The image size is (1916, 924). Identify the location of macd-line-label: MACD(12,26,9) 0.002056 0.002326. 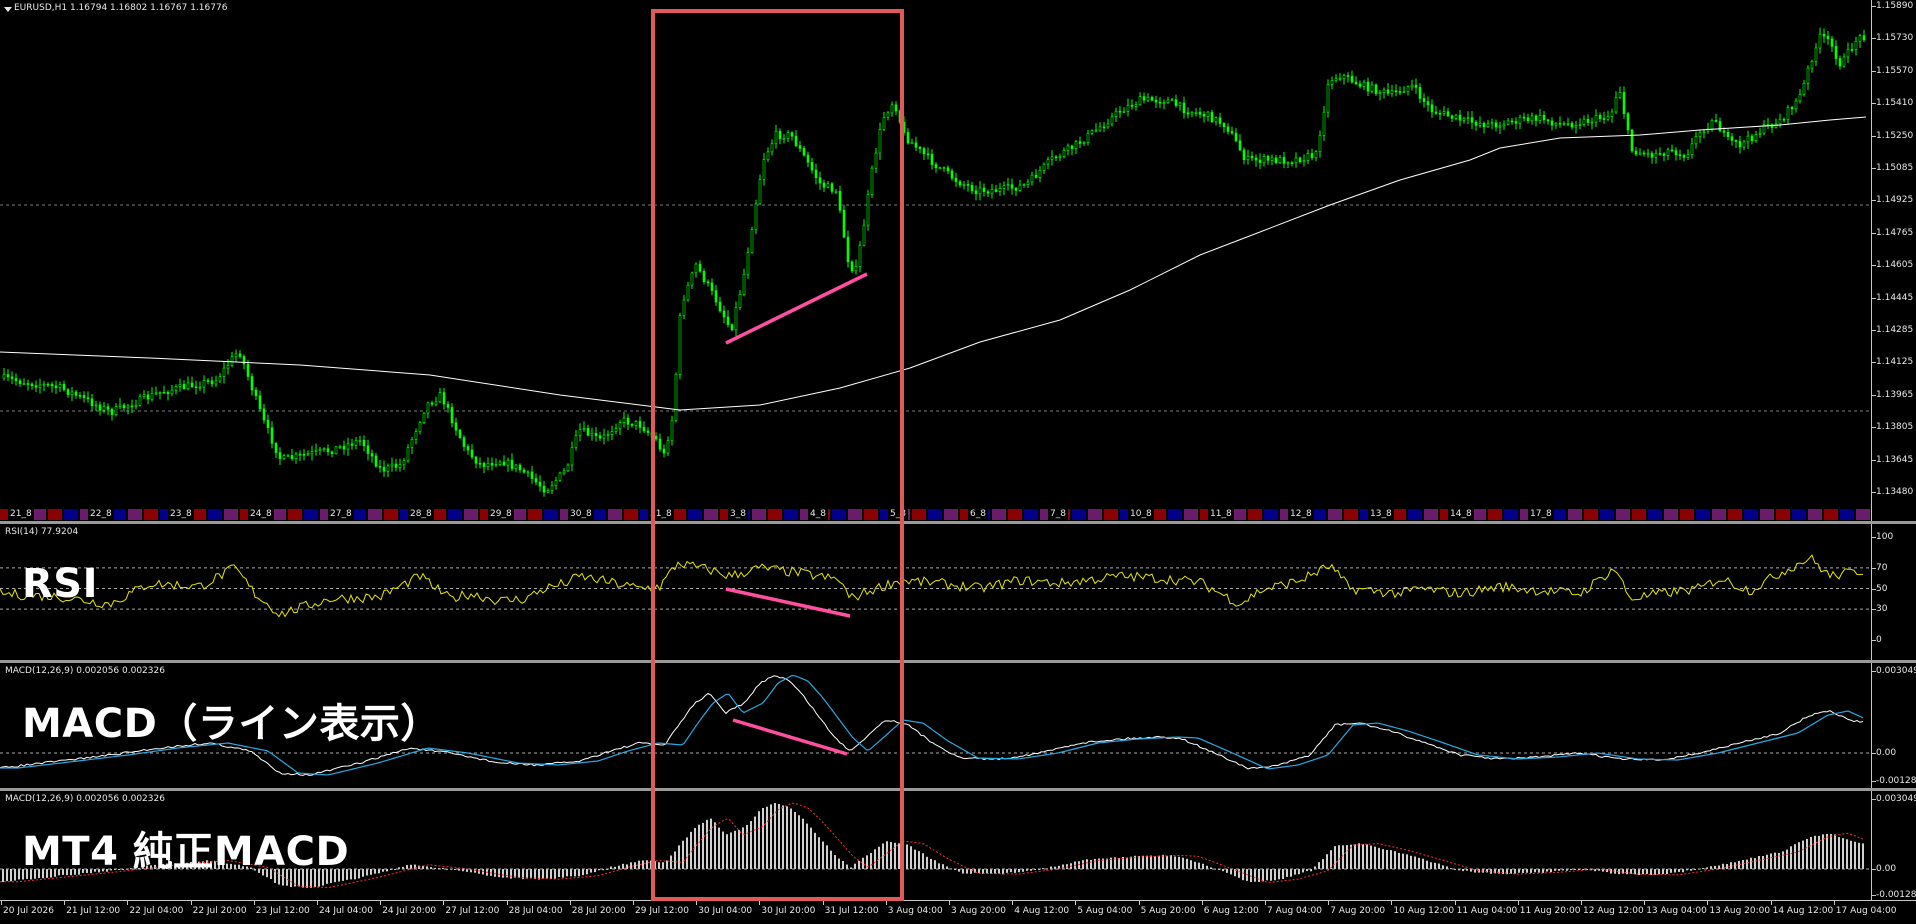
(85, 671).